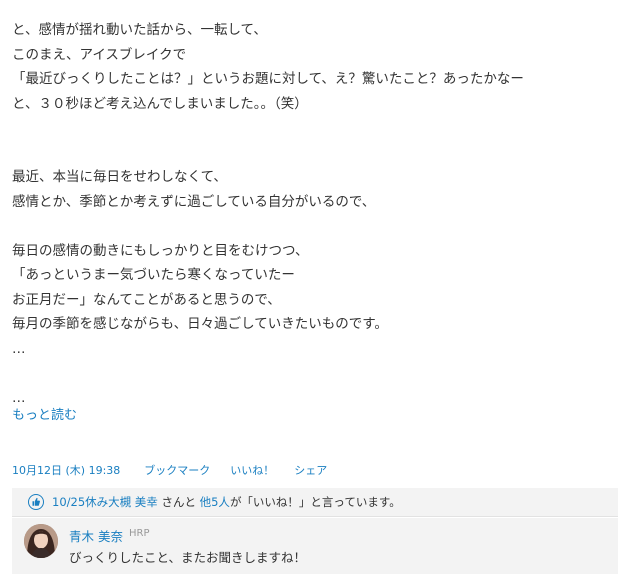  Describe the element at coordinates (146, 299) in the screenshot. I see `post-line: お正月だー」なんてことがあると思うので、` at that location.